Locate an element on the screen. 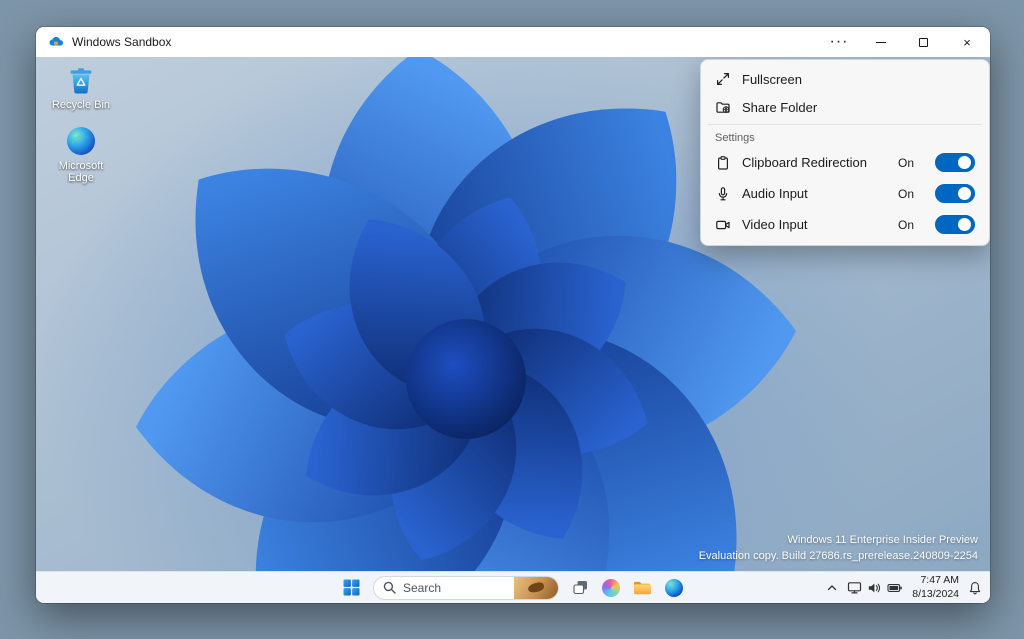  search-label: Search is located at coordinates (422, 587).